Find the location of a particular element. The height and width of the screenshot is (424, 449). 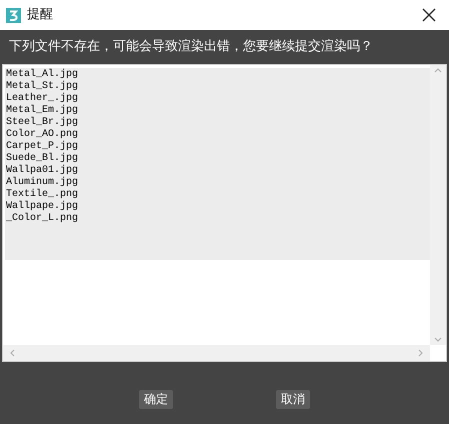

vertical-scrollbar is located at coordinates (438, 205).